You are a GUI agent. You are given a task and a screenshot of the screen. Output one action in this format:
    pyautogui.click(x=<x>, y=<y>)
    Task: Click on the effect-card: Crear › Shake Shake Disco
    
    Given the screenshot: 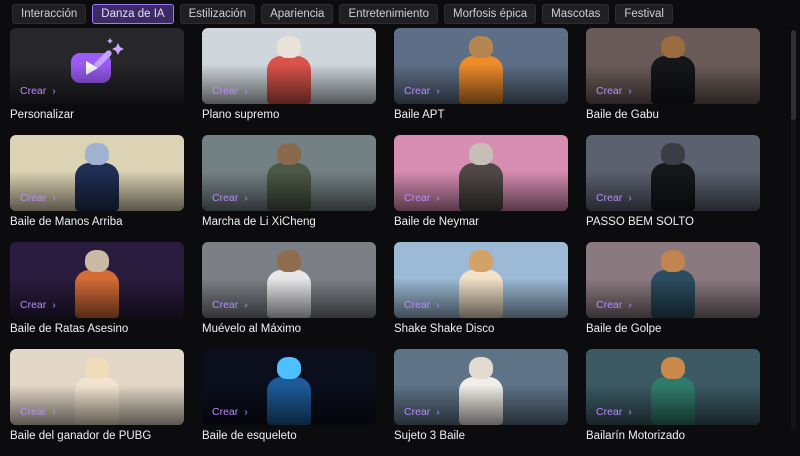 What is the action you would take?
    pyautogui.click(x=481, y=295)
    